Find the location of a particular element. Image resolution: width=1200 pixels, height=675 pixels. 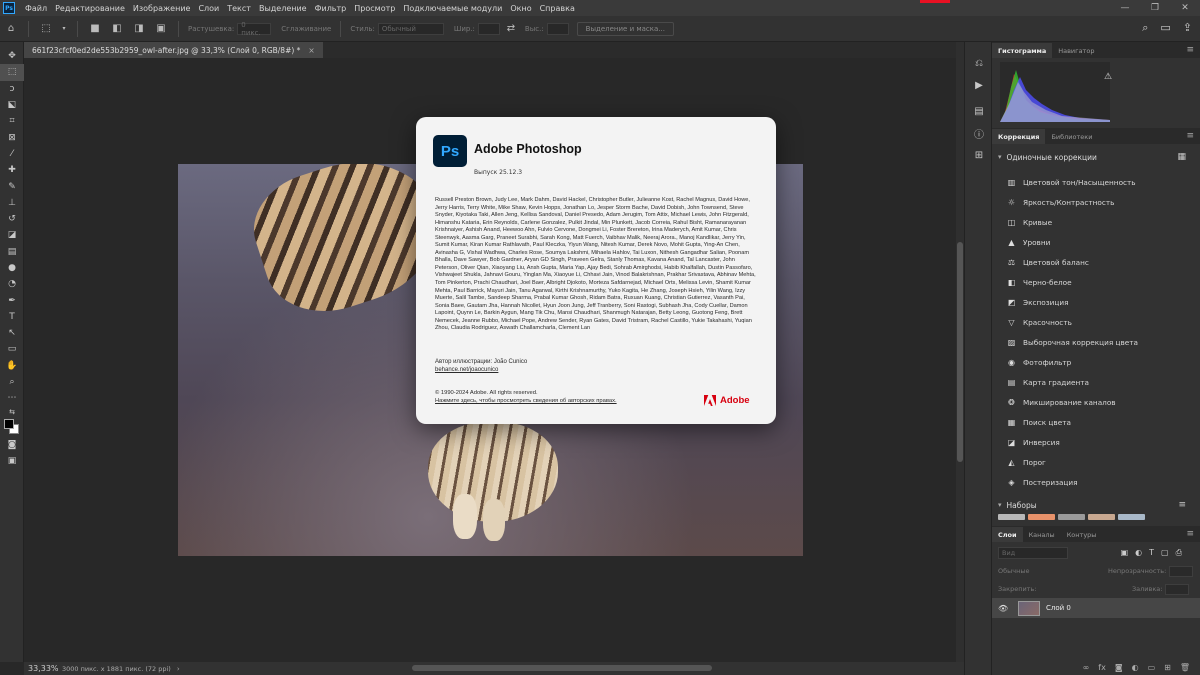

history-icon: ⎌ is located at coordinates (979, 63).